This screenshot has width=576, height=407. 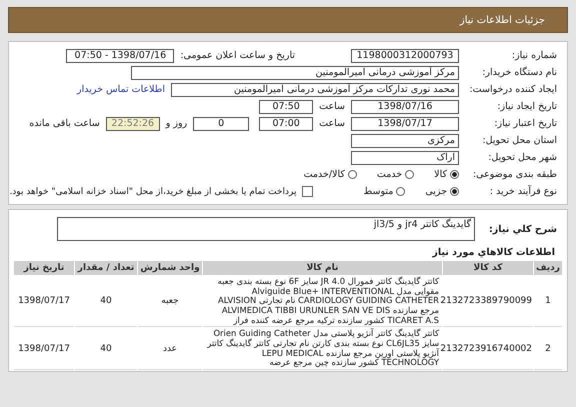 What do you see at coordinates (548, 268) in the screenshot?
I see `column-header: ردیف` at bounding box center [548, 268].